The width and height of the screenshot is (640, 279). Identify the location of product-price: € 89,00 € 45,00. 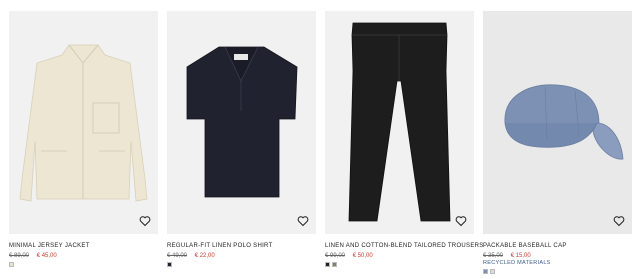
(83, 256).